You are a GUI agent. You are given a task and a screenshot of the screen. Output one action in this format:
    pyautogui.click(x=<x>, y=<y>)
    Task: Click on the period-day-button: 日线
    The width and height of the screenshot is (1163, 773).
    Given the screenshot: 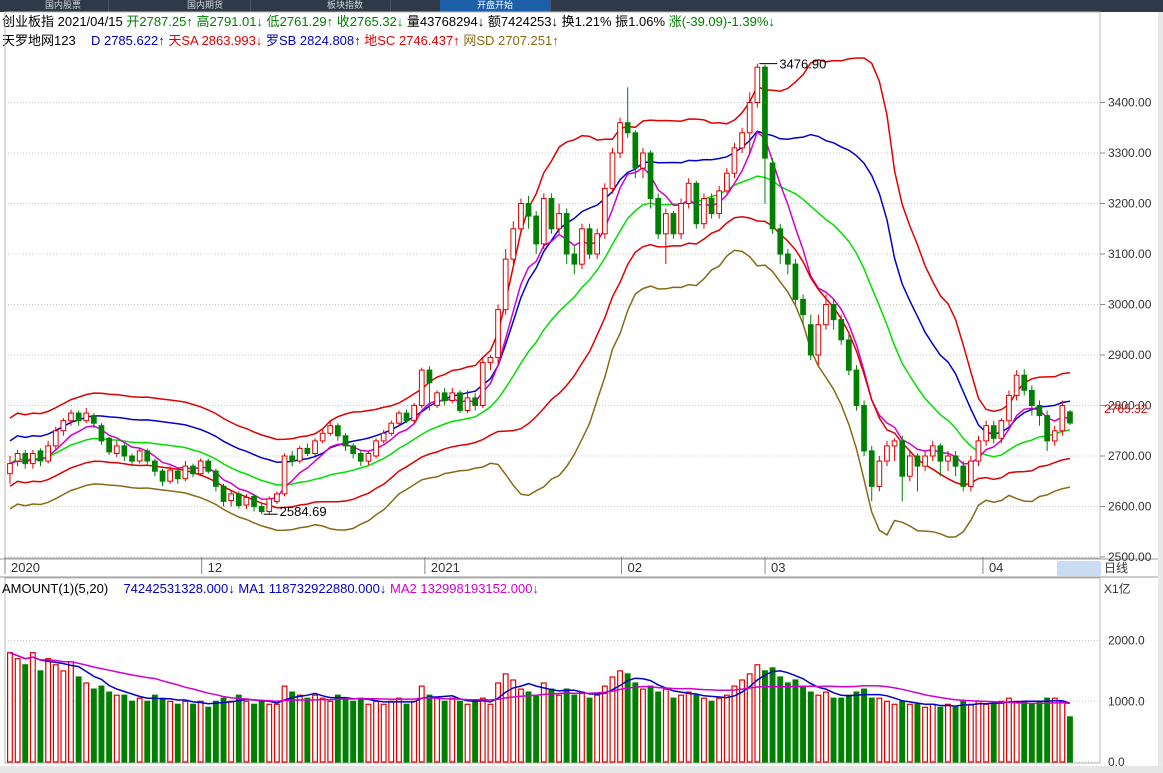 What is the action you would take?
    pyautogui.click(x=1124, y=568)
    